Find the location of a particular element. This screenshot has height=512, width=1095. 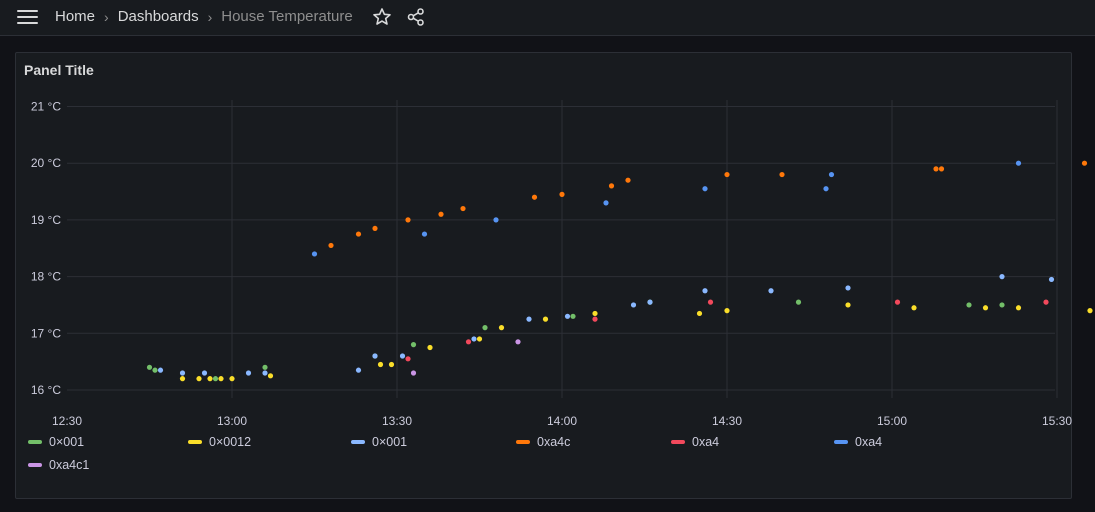

legend-label: 0xa4c is located at coordinates (554, 442).